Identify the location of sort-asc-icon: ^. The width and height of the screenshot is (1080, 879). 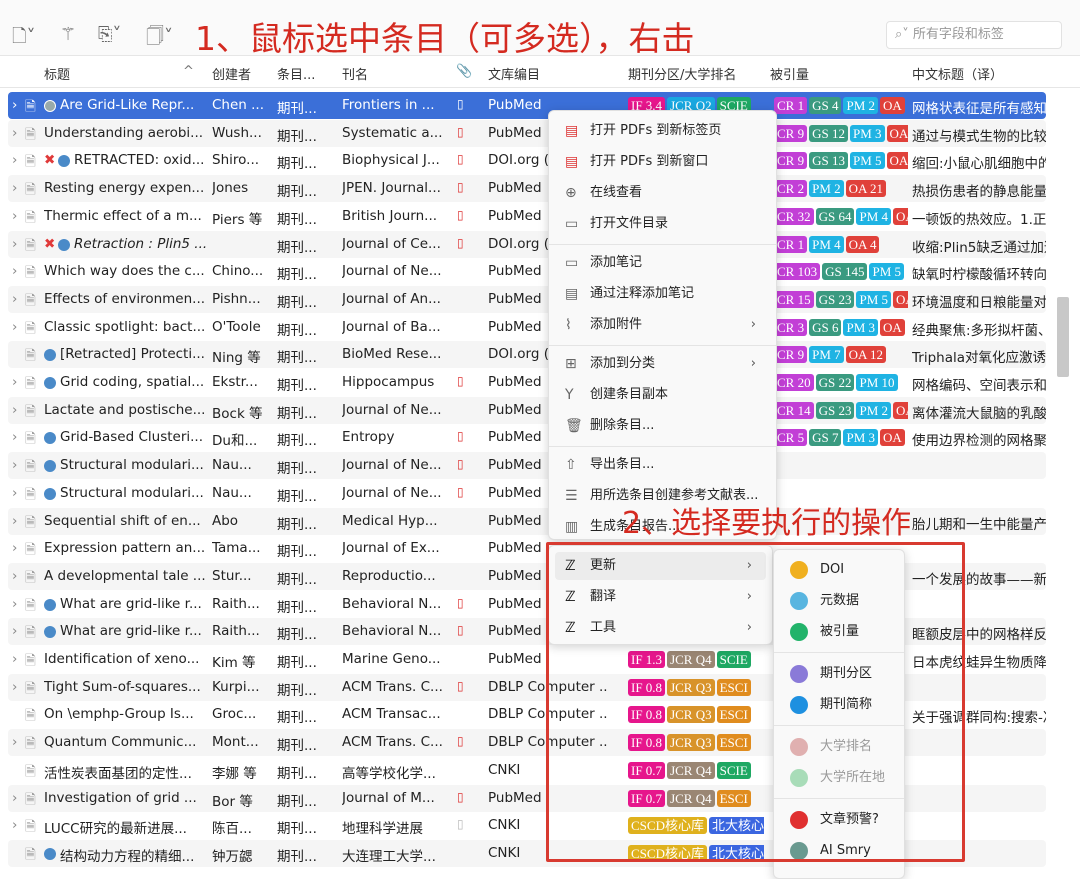
(188, 71).